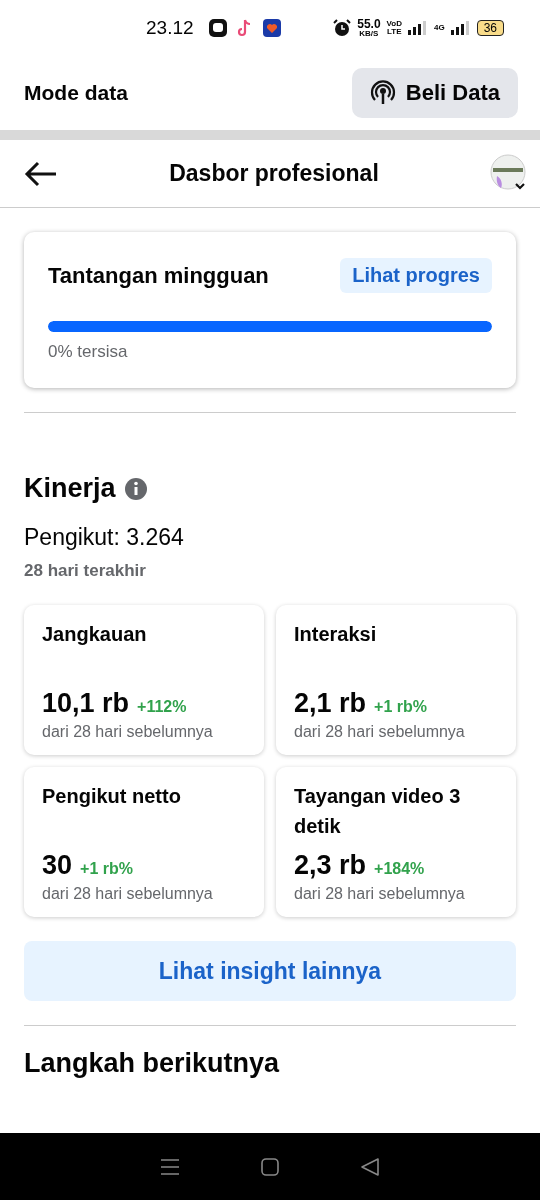 The width and height of the screenshot is (540, 1200). I want to click on page-title: Dasbor profesional, so click(274, 173).